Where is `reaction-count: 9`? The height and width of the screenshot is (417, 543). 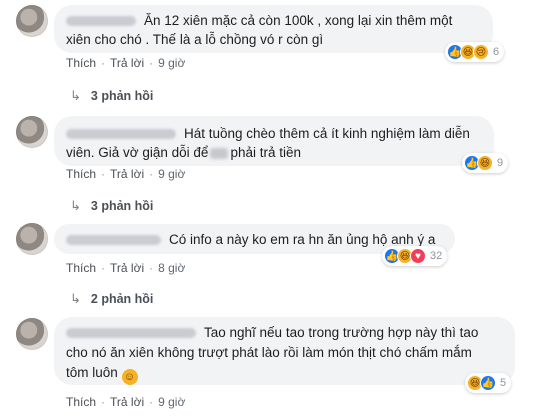
reaction-count: 9 is located at coordinates (500, 163).